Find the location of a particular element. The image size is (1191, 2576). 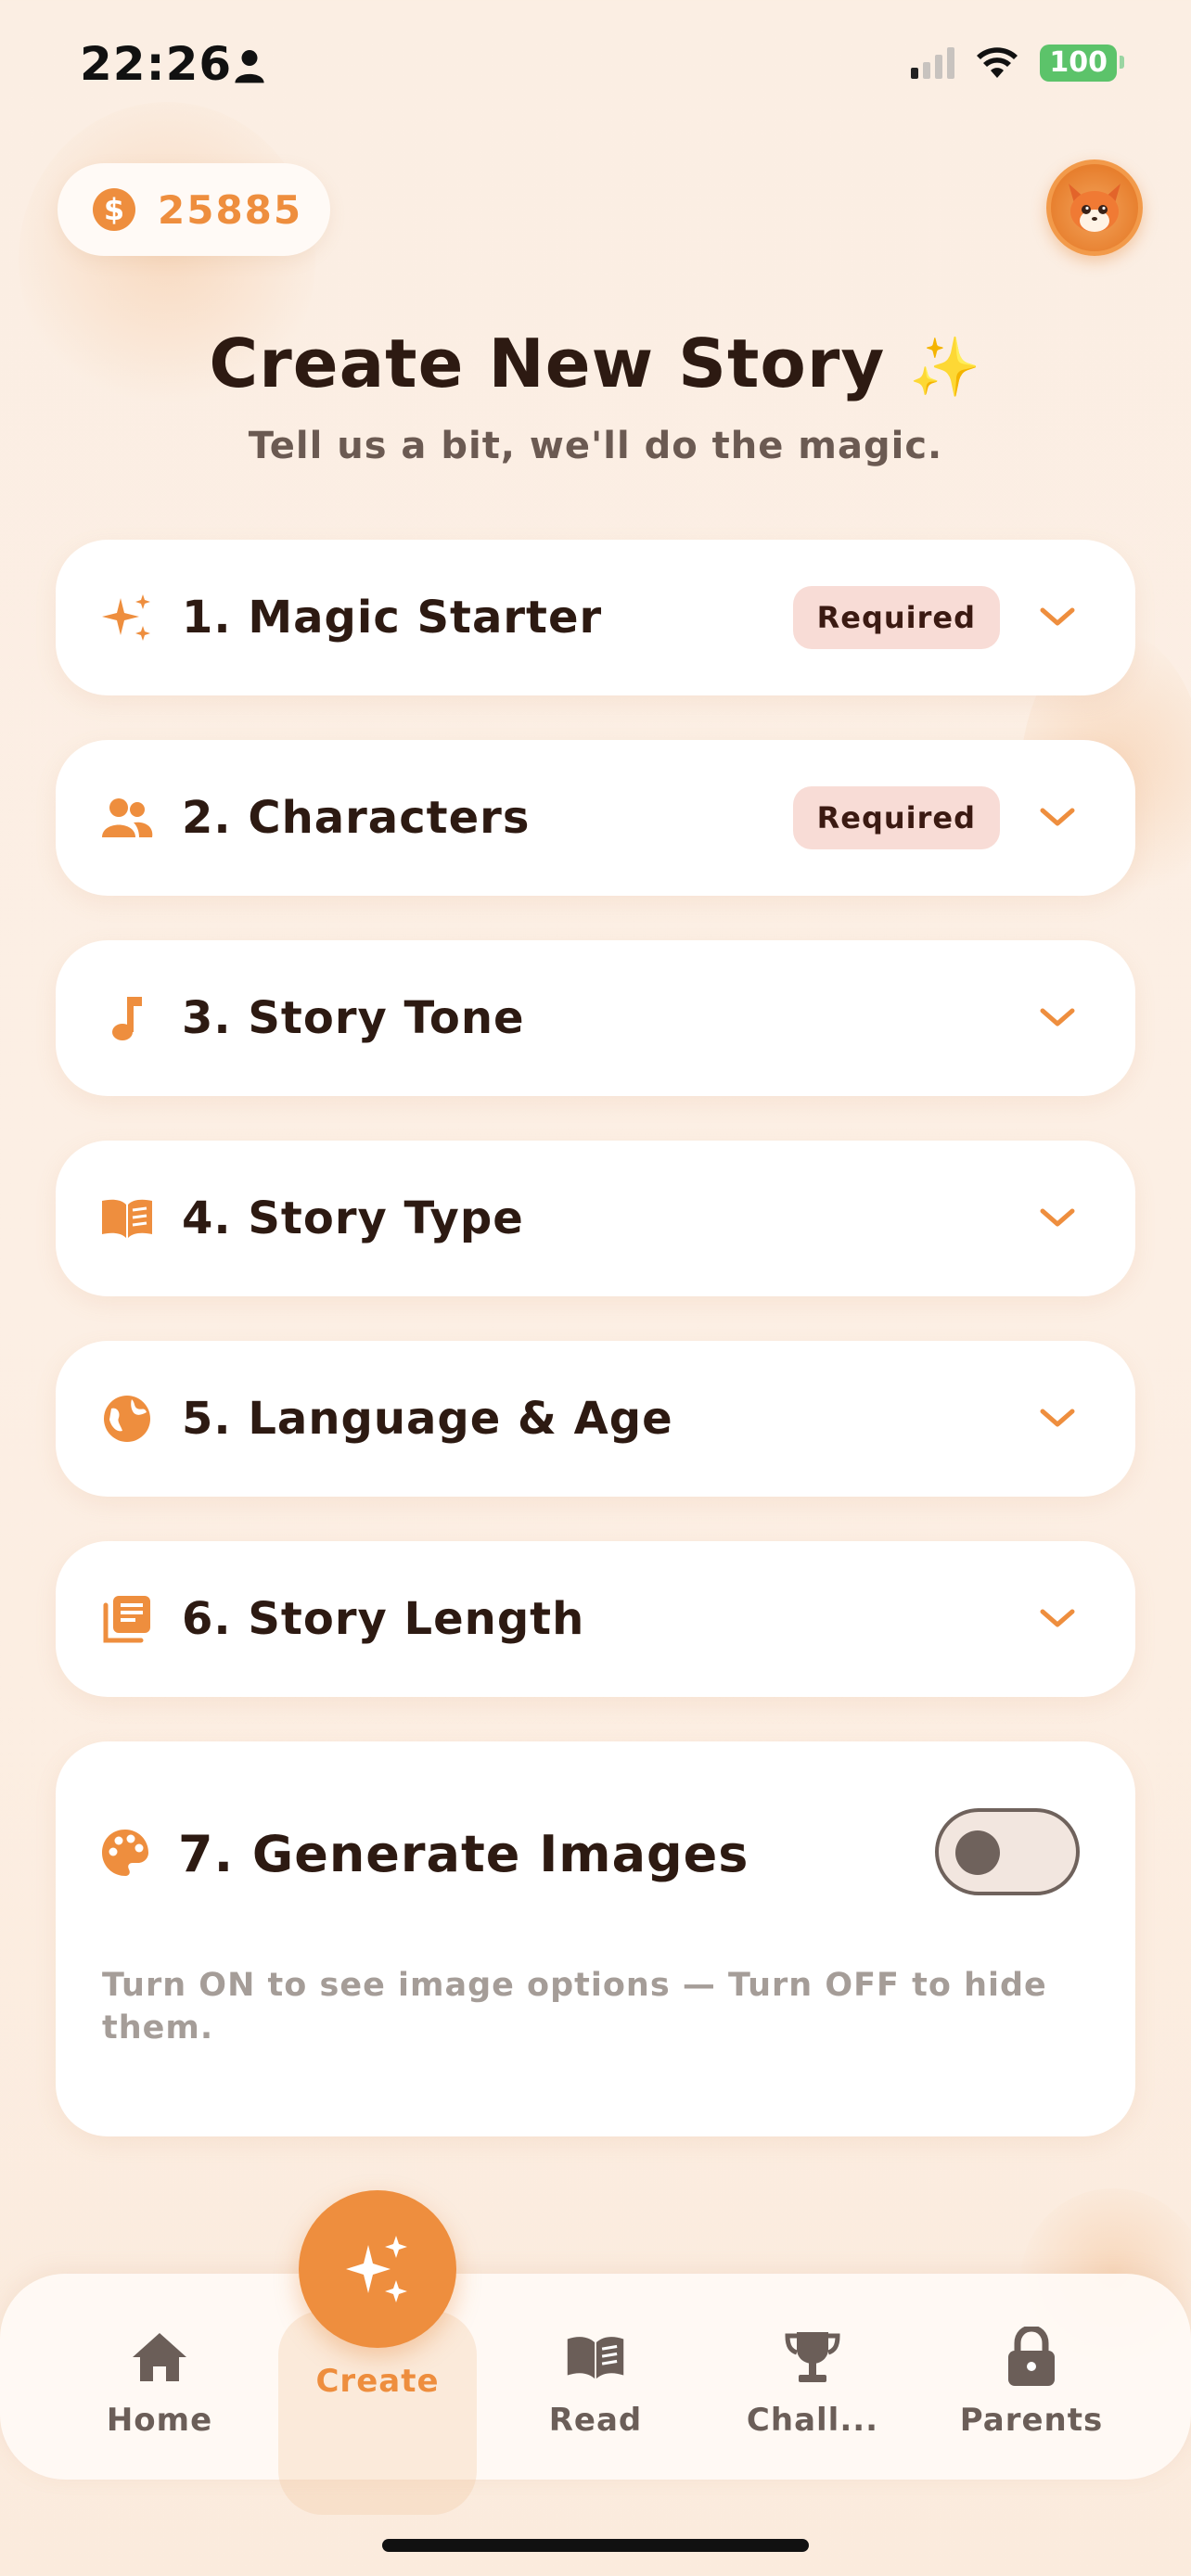

section-title: 5. Language & Age is located at coordinates (427, 1419).